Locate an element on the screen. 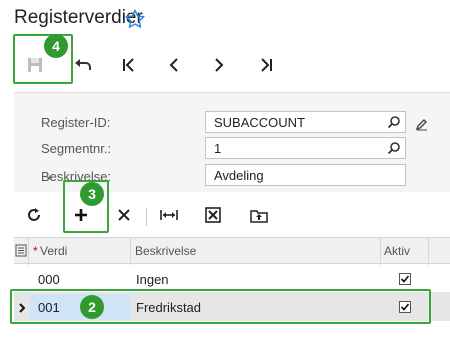 This screenshot has height=338, width=450. delete-row-button is located at coordinates (124, 217).